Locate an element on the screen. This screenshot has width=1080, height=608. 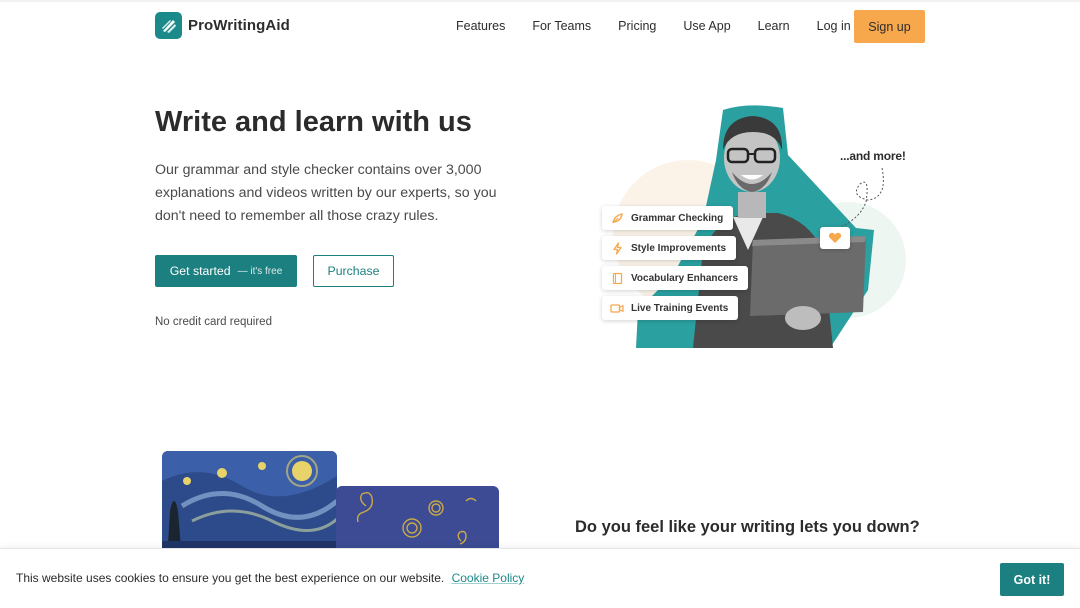
feature-label: Style Improvements is located at coordinates (679, 248).